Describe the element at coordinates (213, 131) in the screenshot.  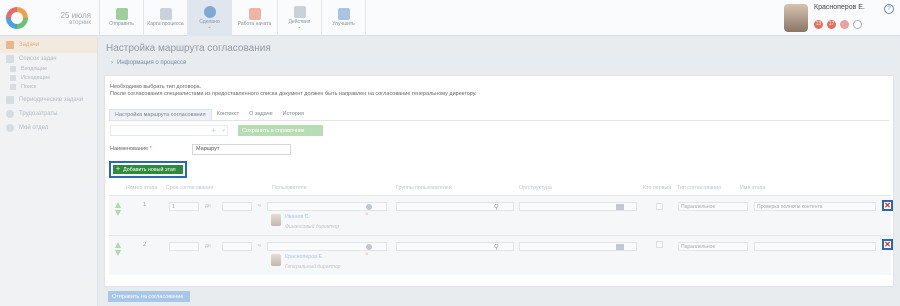
I see `plus-icon: +` at that location.